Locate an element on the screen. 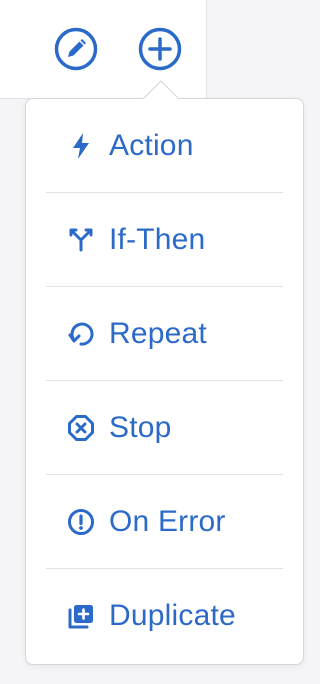  menu-item-label: Stop is located at coordinates (140, 427).